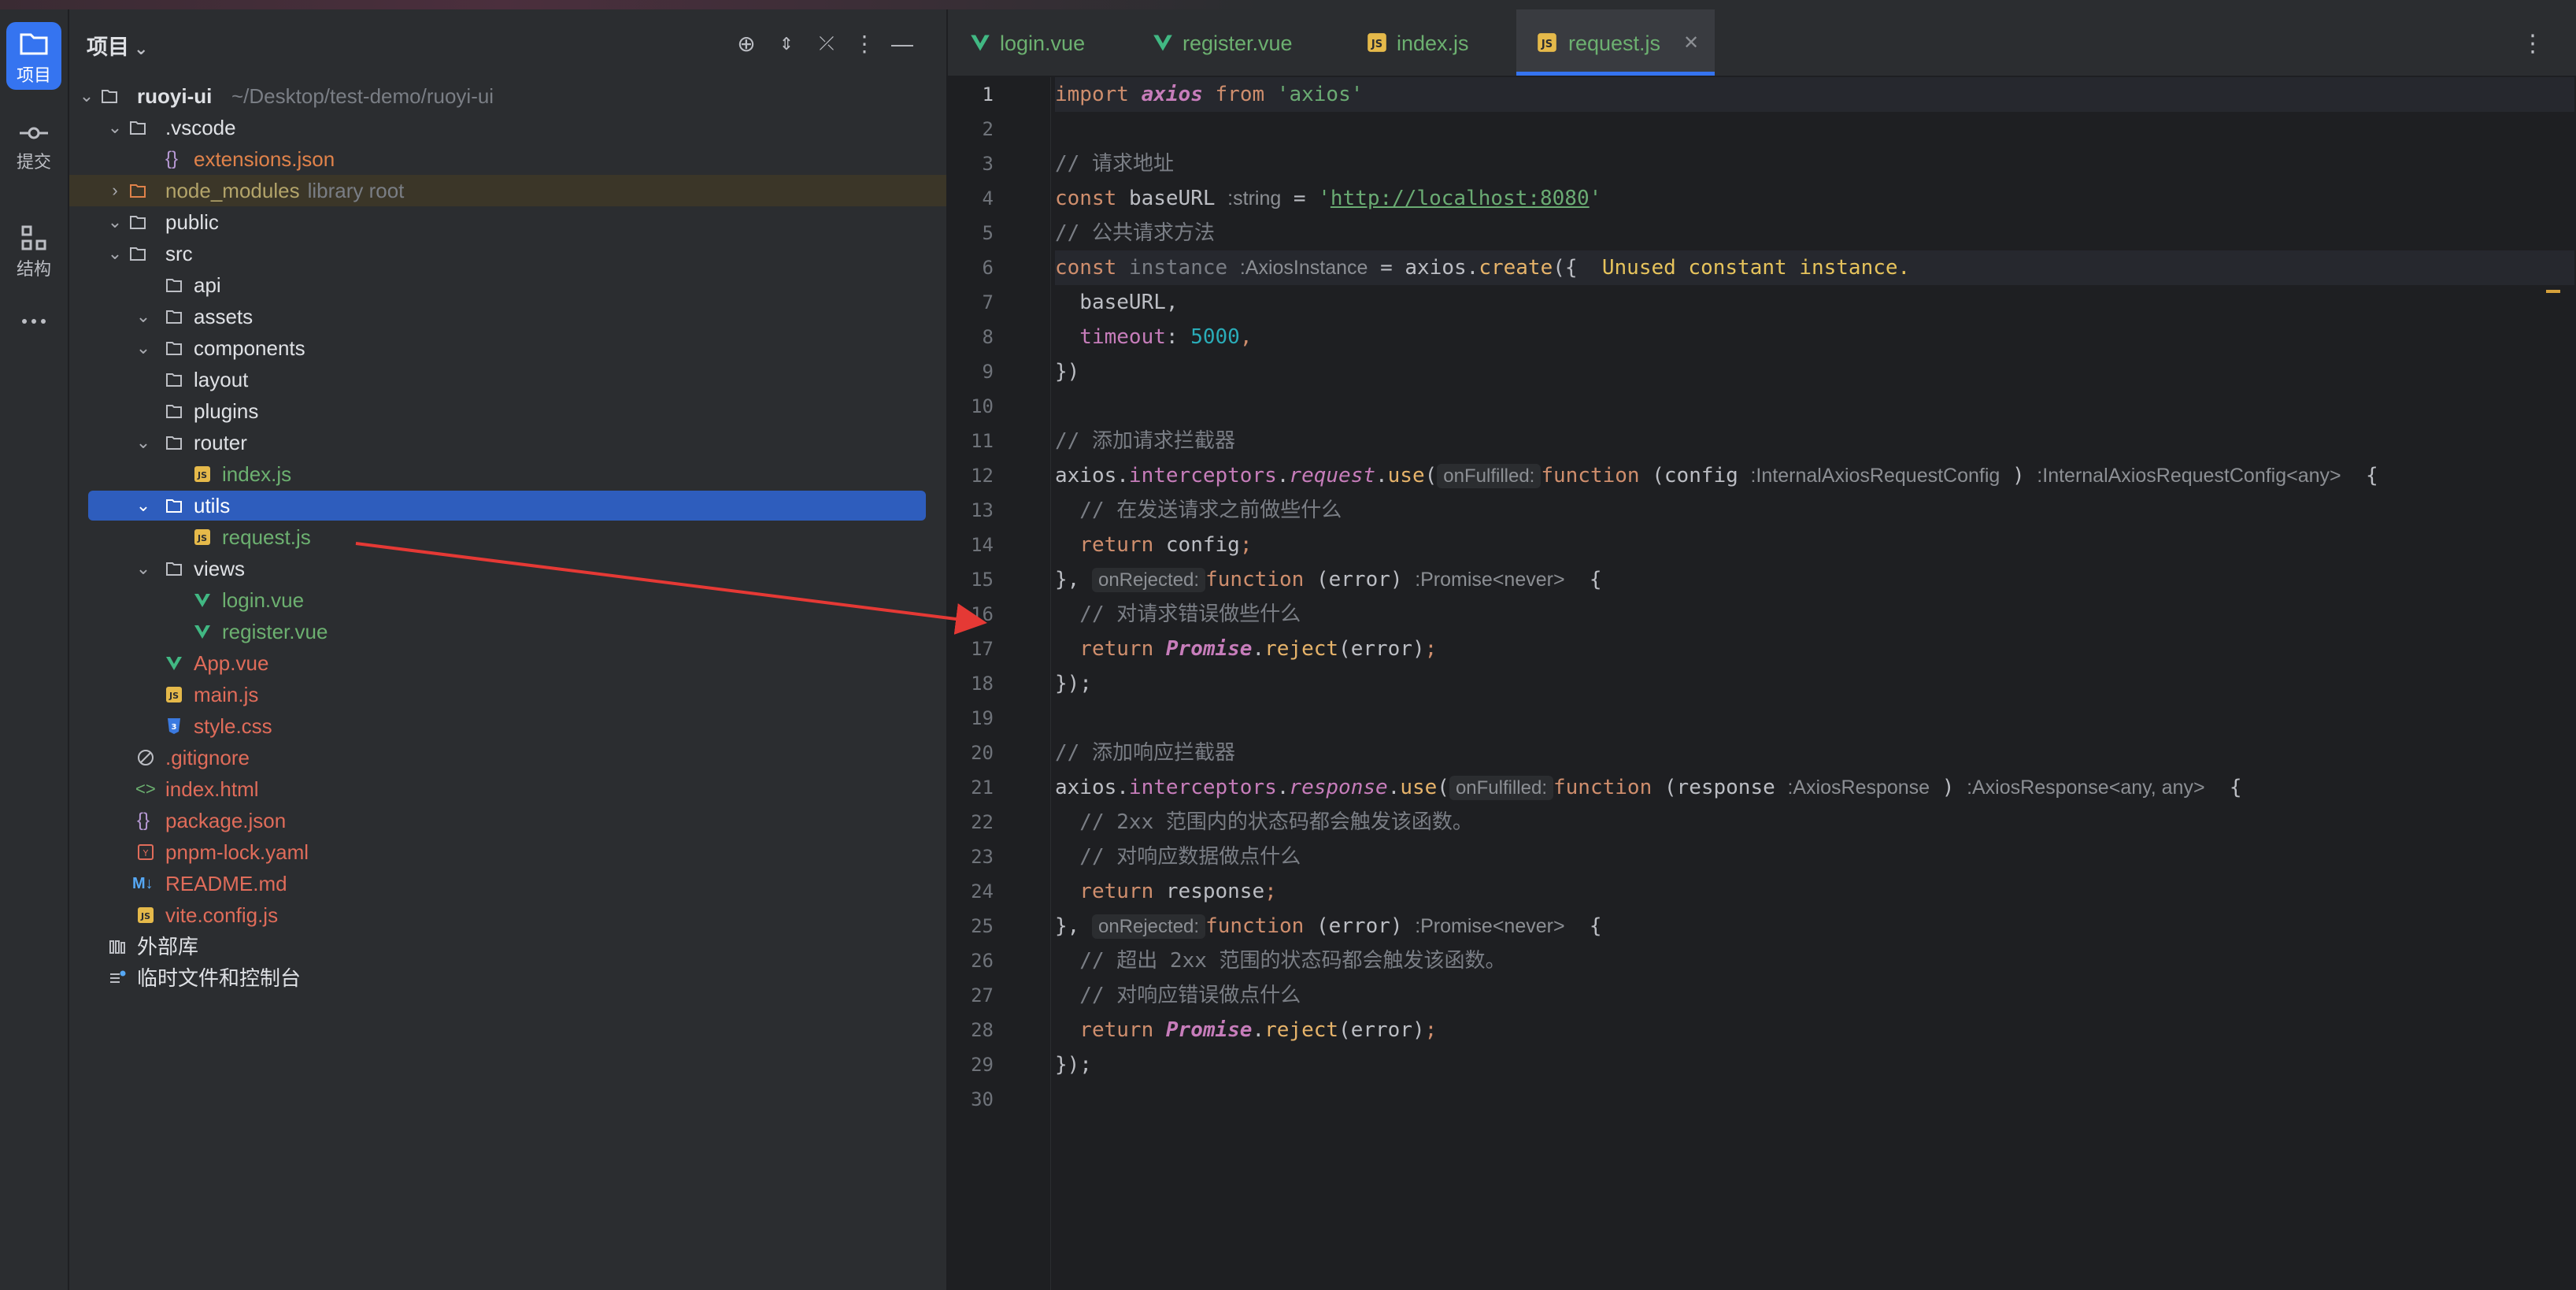 This screenshot has height=1290, width=2576. What do you see at coordinates (982, 614) in the screenshot?
I see `line-number: 16` at bounding box center [982, 614].